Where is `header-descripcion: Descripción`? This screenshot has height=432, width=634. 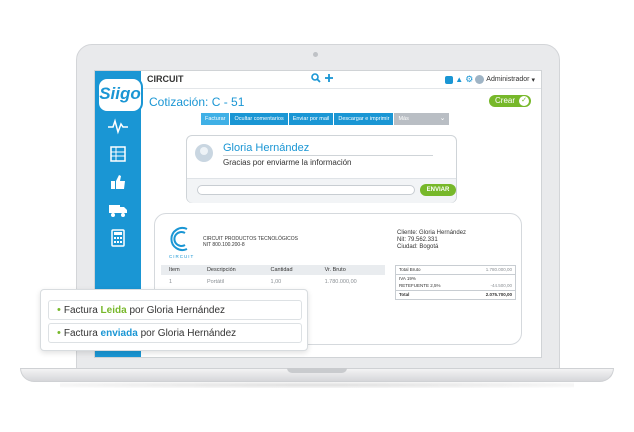 header-descripcion: Descripción is located at coordinates (230, 270).